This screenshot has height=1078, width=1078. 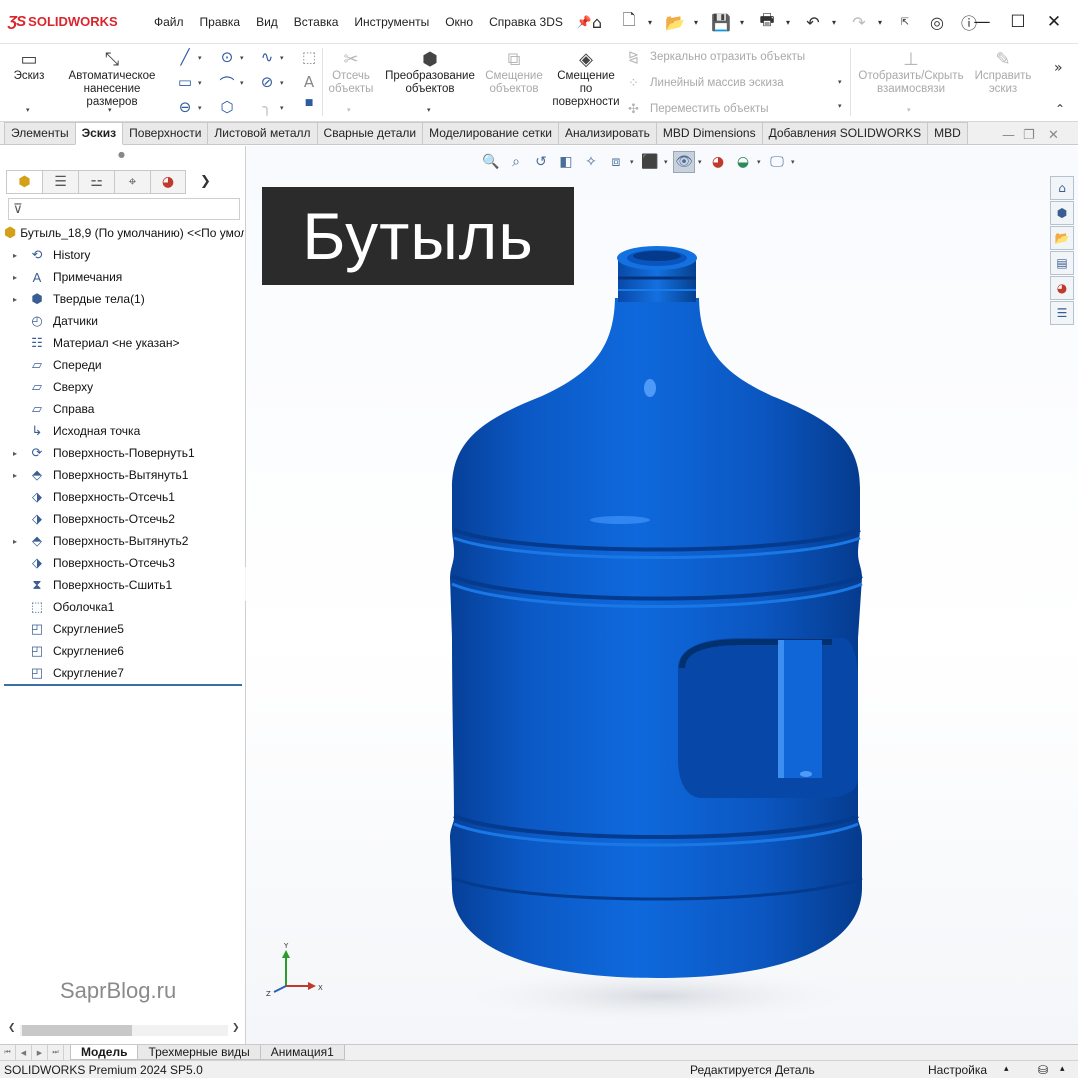 What do you see at coordinates (937, 22) in the screenshot?
I see `user-icon: ◎` at bounding box center [937, 22].